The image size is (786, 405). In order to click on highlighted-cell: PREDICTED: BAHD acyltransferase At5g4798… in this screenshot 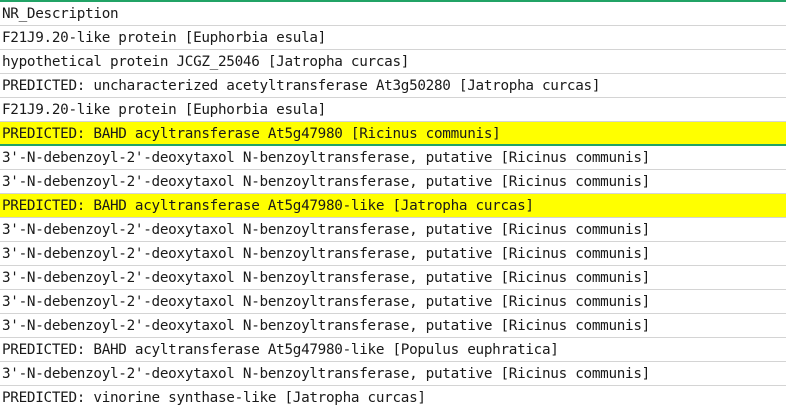, I will do `click(393, 206)`.